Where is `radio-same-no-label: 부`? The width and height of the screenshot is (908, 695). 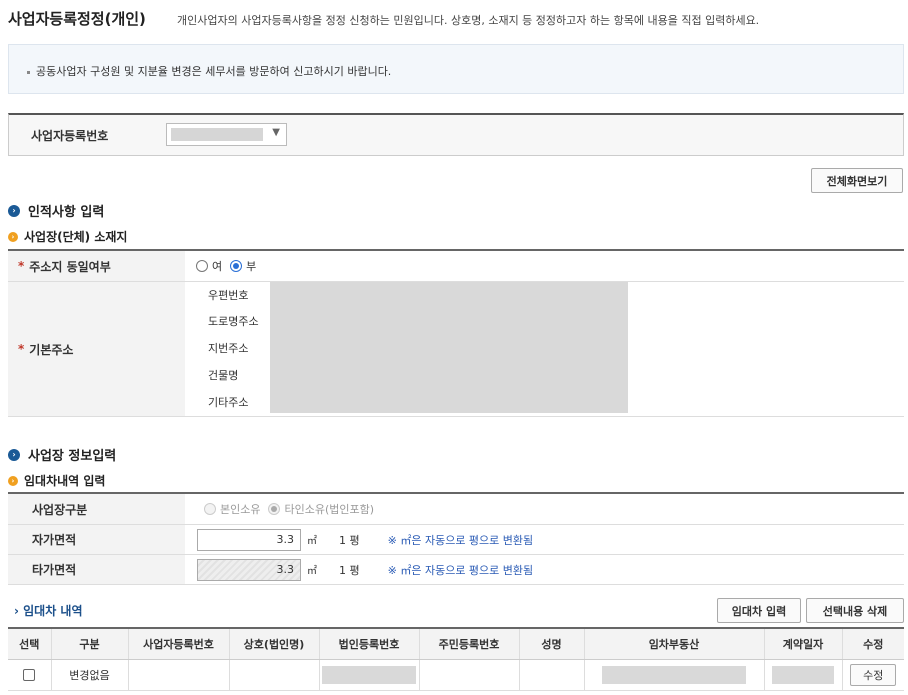 radio-same-no-label: 부 is located at coordinates (251, 266).